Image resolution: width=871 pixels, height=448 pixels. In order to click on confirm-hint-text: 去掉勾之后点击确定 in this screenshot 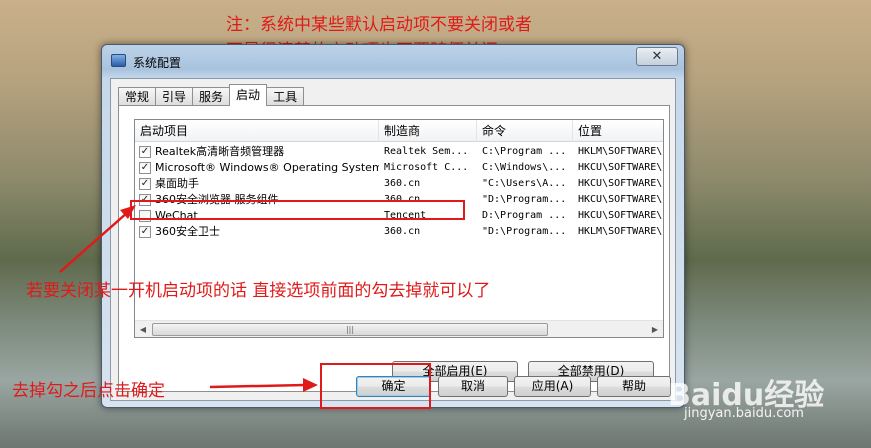, I will do `click(88, 391)`.